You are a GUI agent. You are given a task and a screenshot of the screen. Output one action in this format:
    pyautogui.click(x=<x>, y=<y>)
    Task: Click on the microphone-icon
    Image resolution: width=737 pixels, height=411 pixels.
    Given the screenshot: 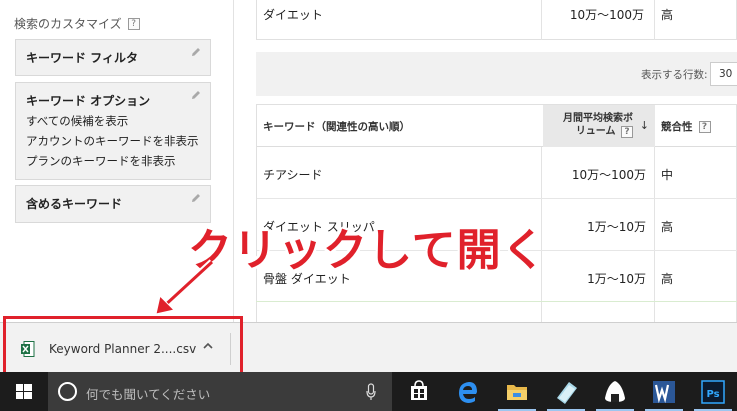 What is the action you would take?
    pyautogui.click(x=371, y=392)
    